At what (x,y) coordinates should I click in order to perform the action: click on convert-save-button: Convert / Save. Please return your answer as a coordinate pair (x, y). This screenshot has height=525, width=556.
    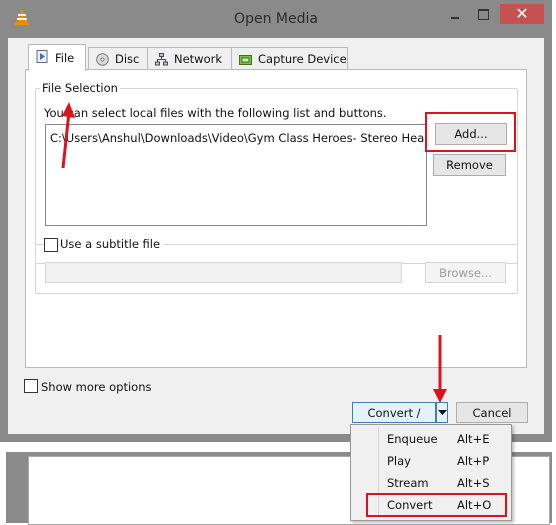
    Looking at the image, I should click on (394, 421).